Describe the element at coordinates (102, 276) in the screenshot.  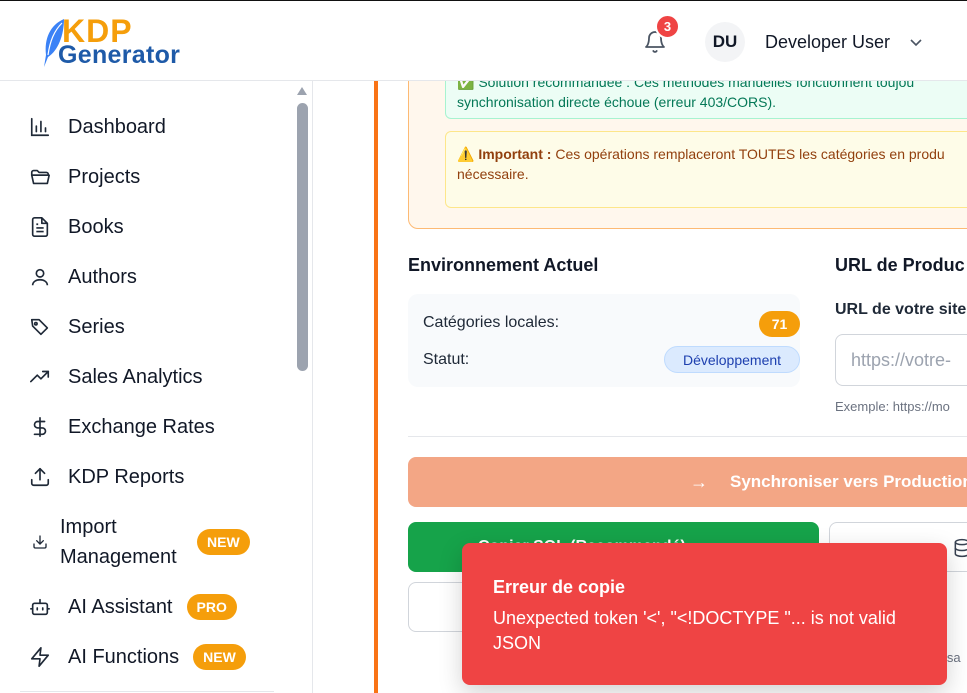
I see `sidebar-item-label: Authors` at that location.